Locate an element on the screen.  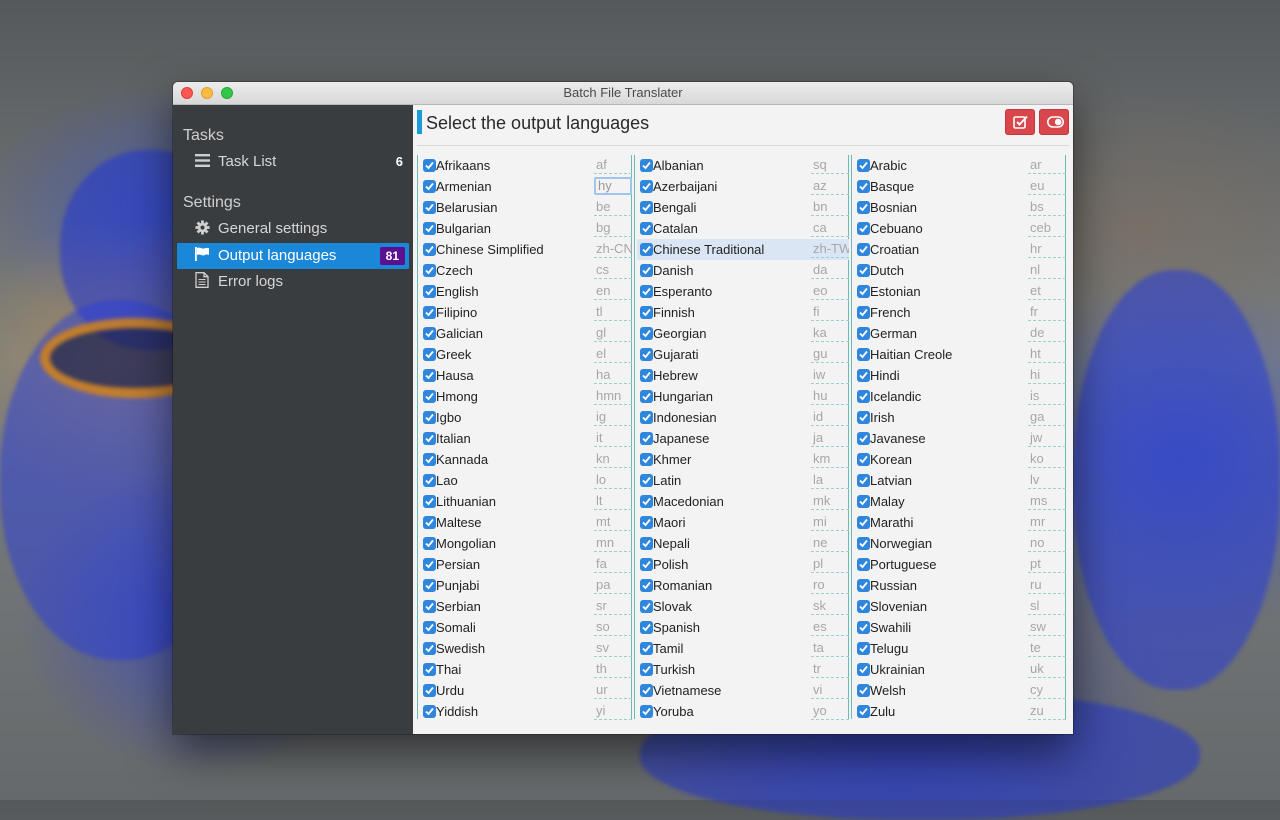
language-row: Yoruba yo is located at coordinates (743, 711).